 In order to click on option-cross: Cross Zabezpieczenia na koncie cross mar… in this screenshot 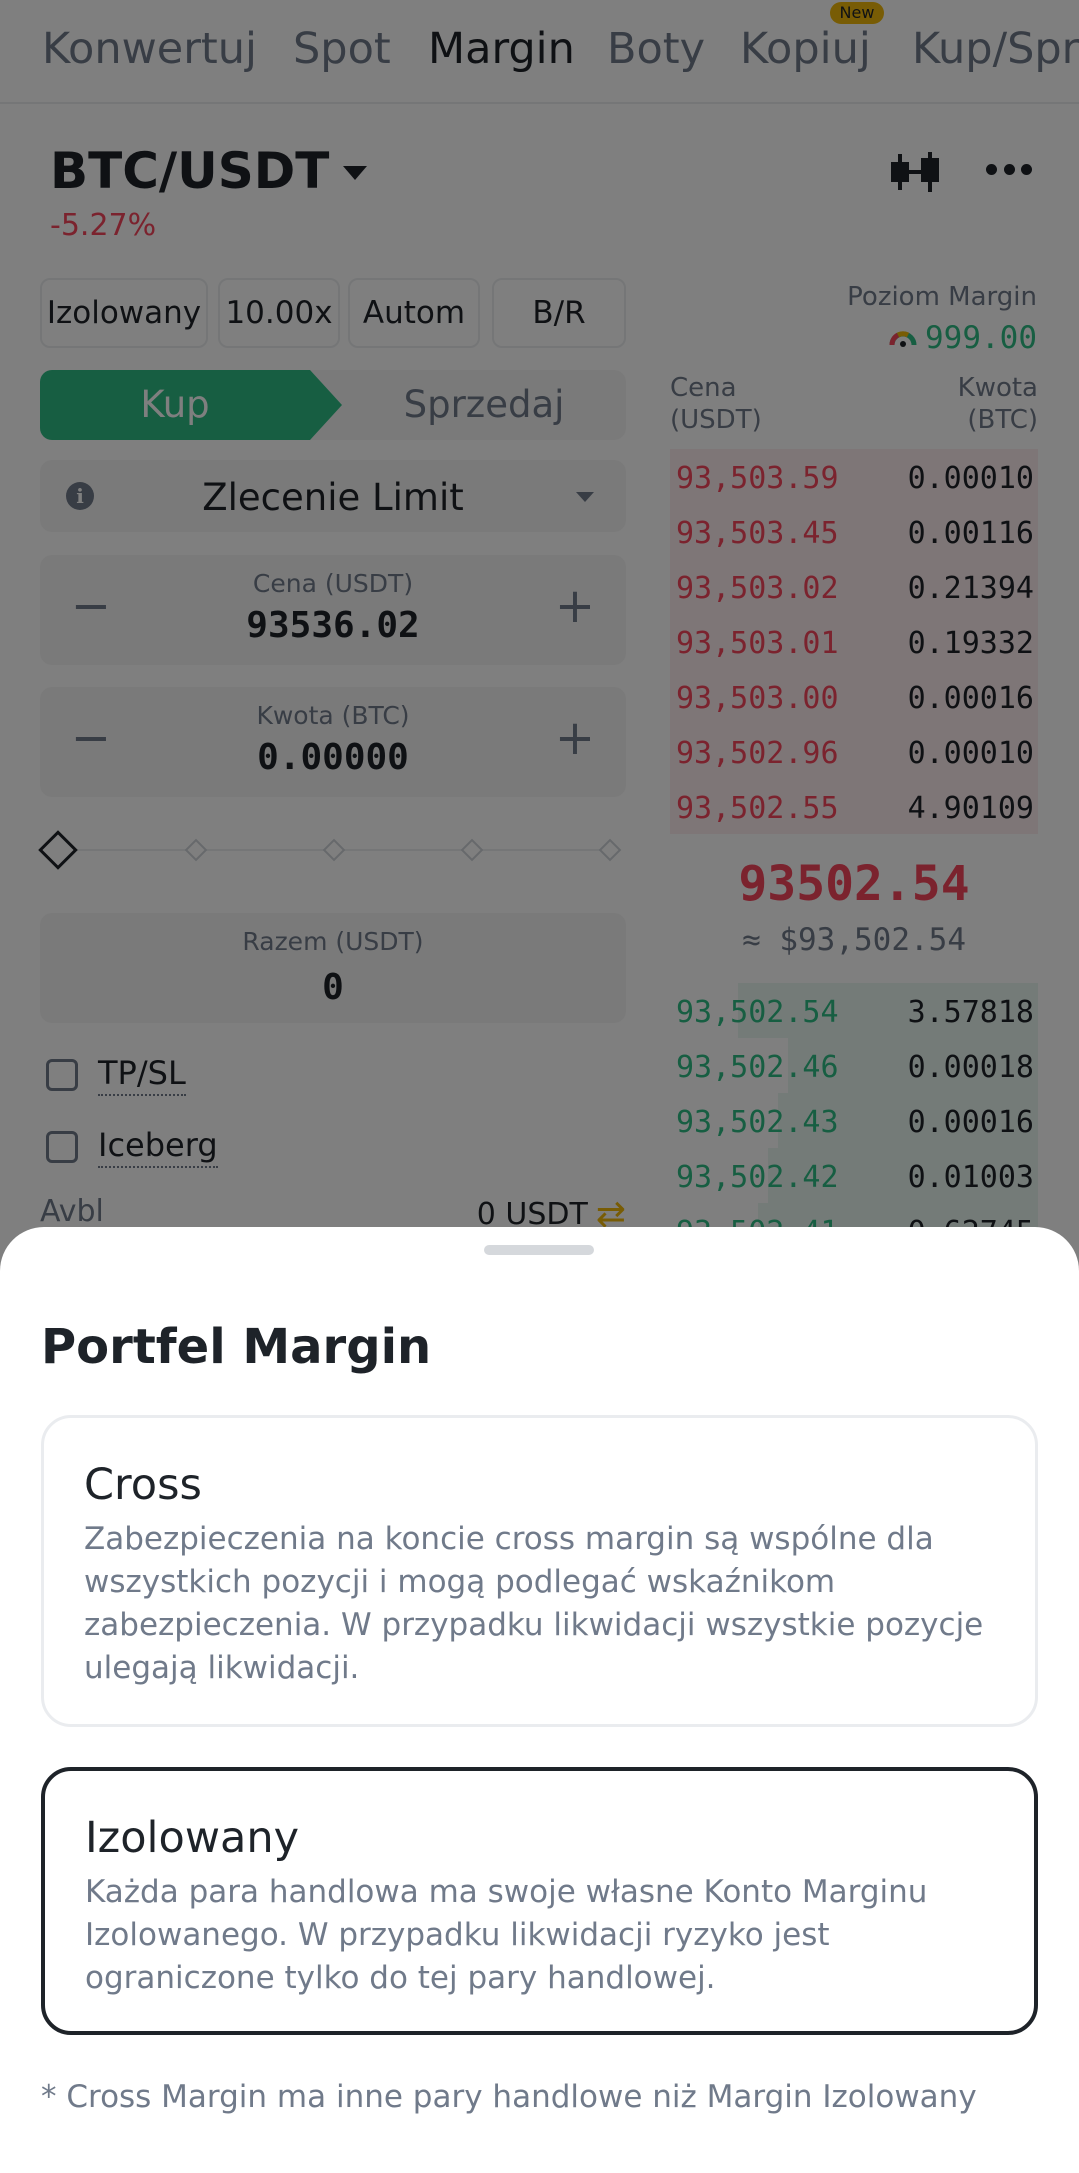, I will do `click(539, 1571)`.